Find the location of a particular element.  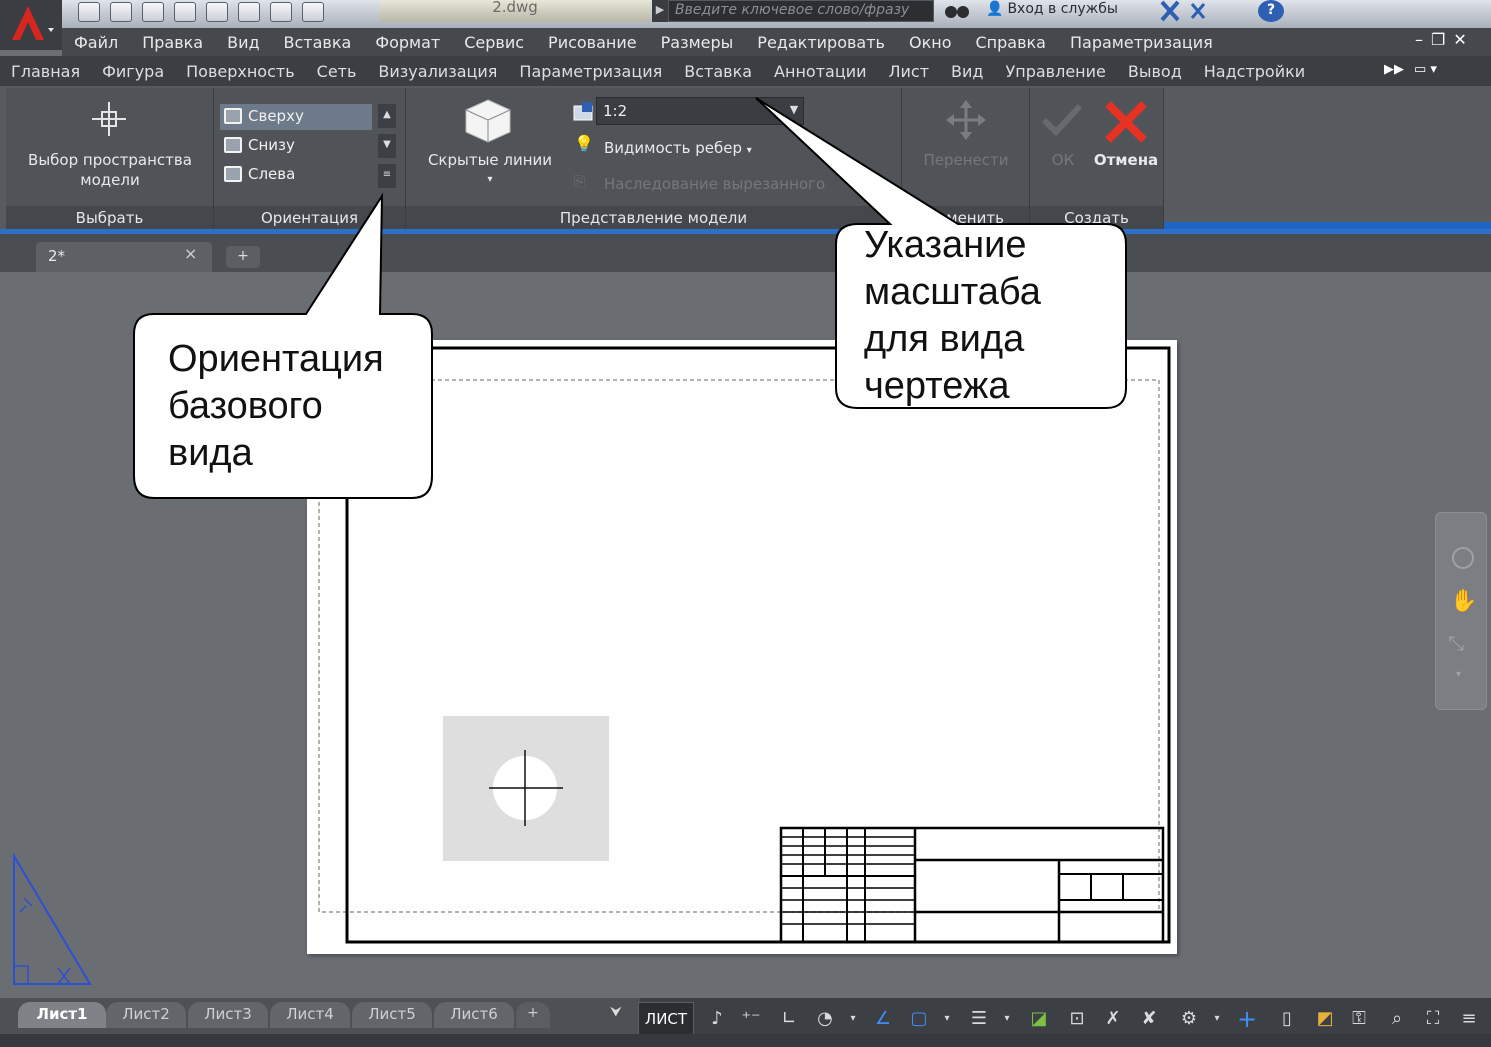

menu-item: Сервис is located at coordinates (494, 42).